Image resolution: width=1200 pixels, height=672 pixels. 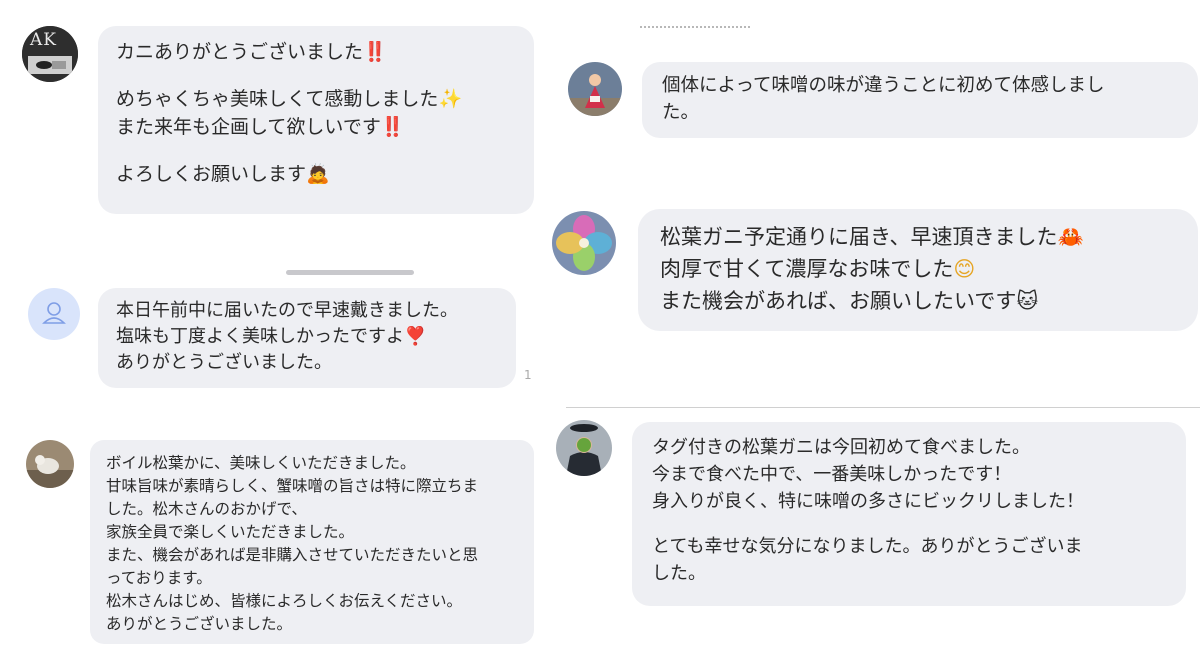 What do you see at coordinates (224, 362) in the screenshot?
I see `message-2-line-3: ありがとうございました。` at bounding box center [224, 362].